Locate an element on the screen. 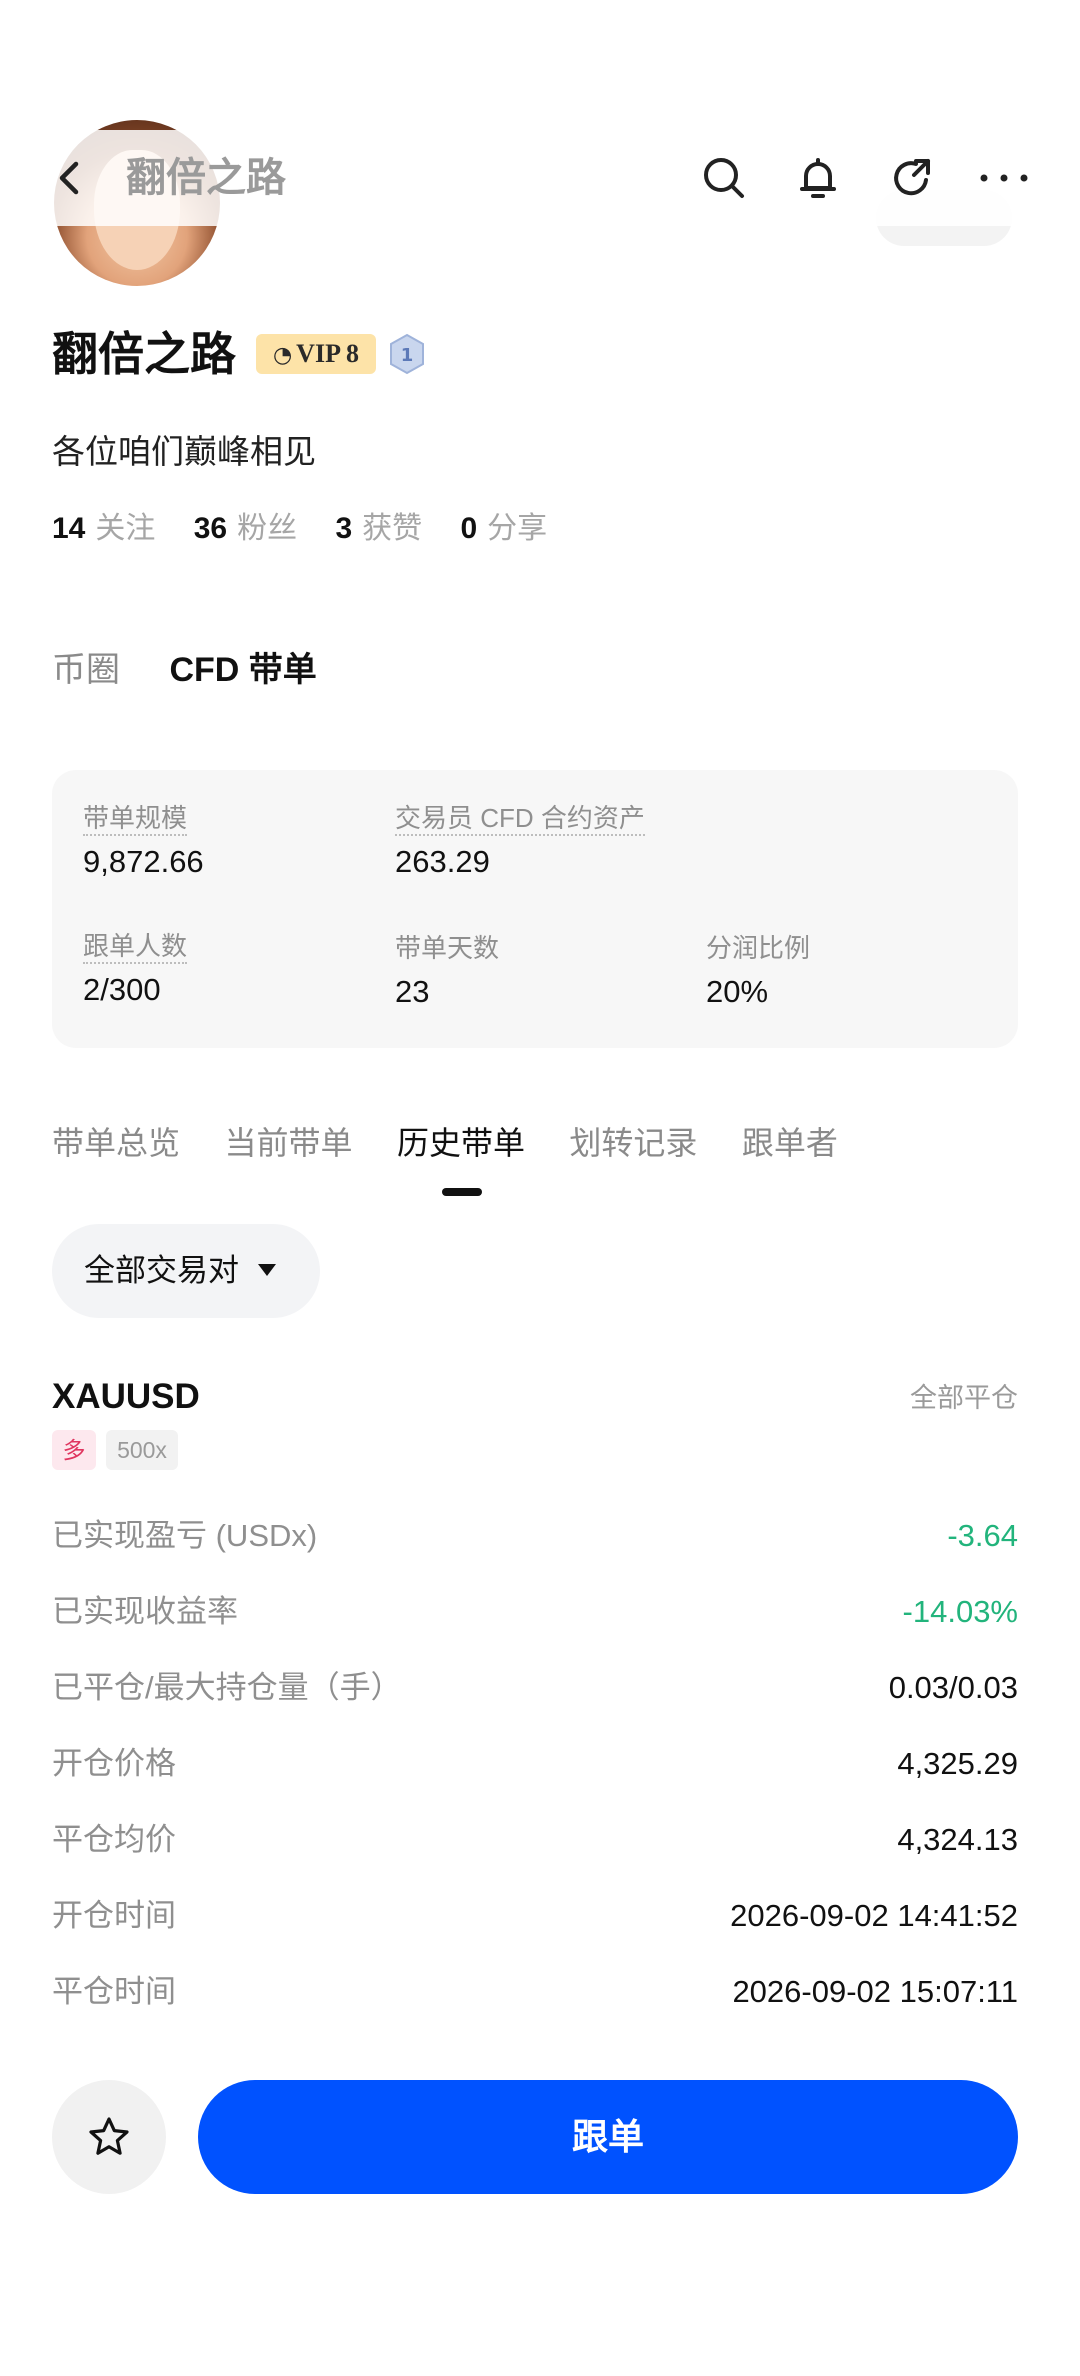  position-symbol: XAUUSD is located at coordinates (126, 1396).